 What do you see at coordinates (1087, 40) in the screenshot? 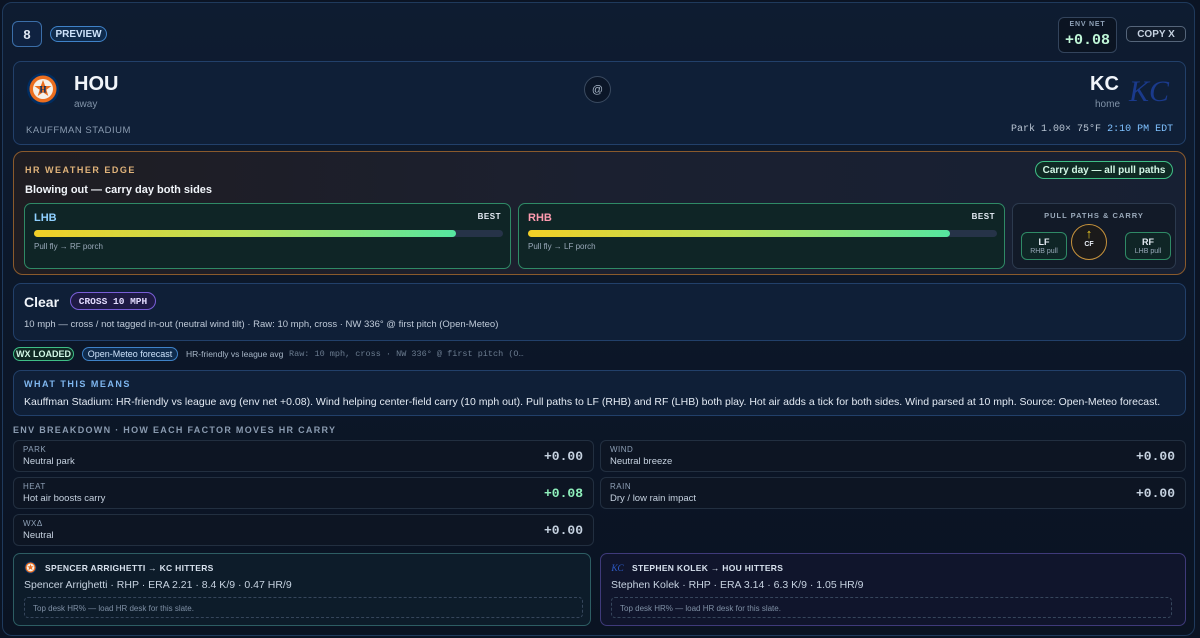
I see `env-net-value: +0.08` at bounding box center [1087, 40].